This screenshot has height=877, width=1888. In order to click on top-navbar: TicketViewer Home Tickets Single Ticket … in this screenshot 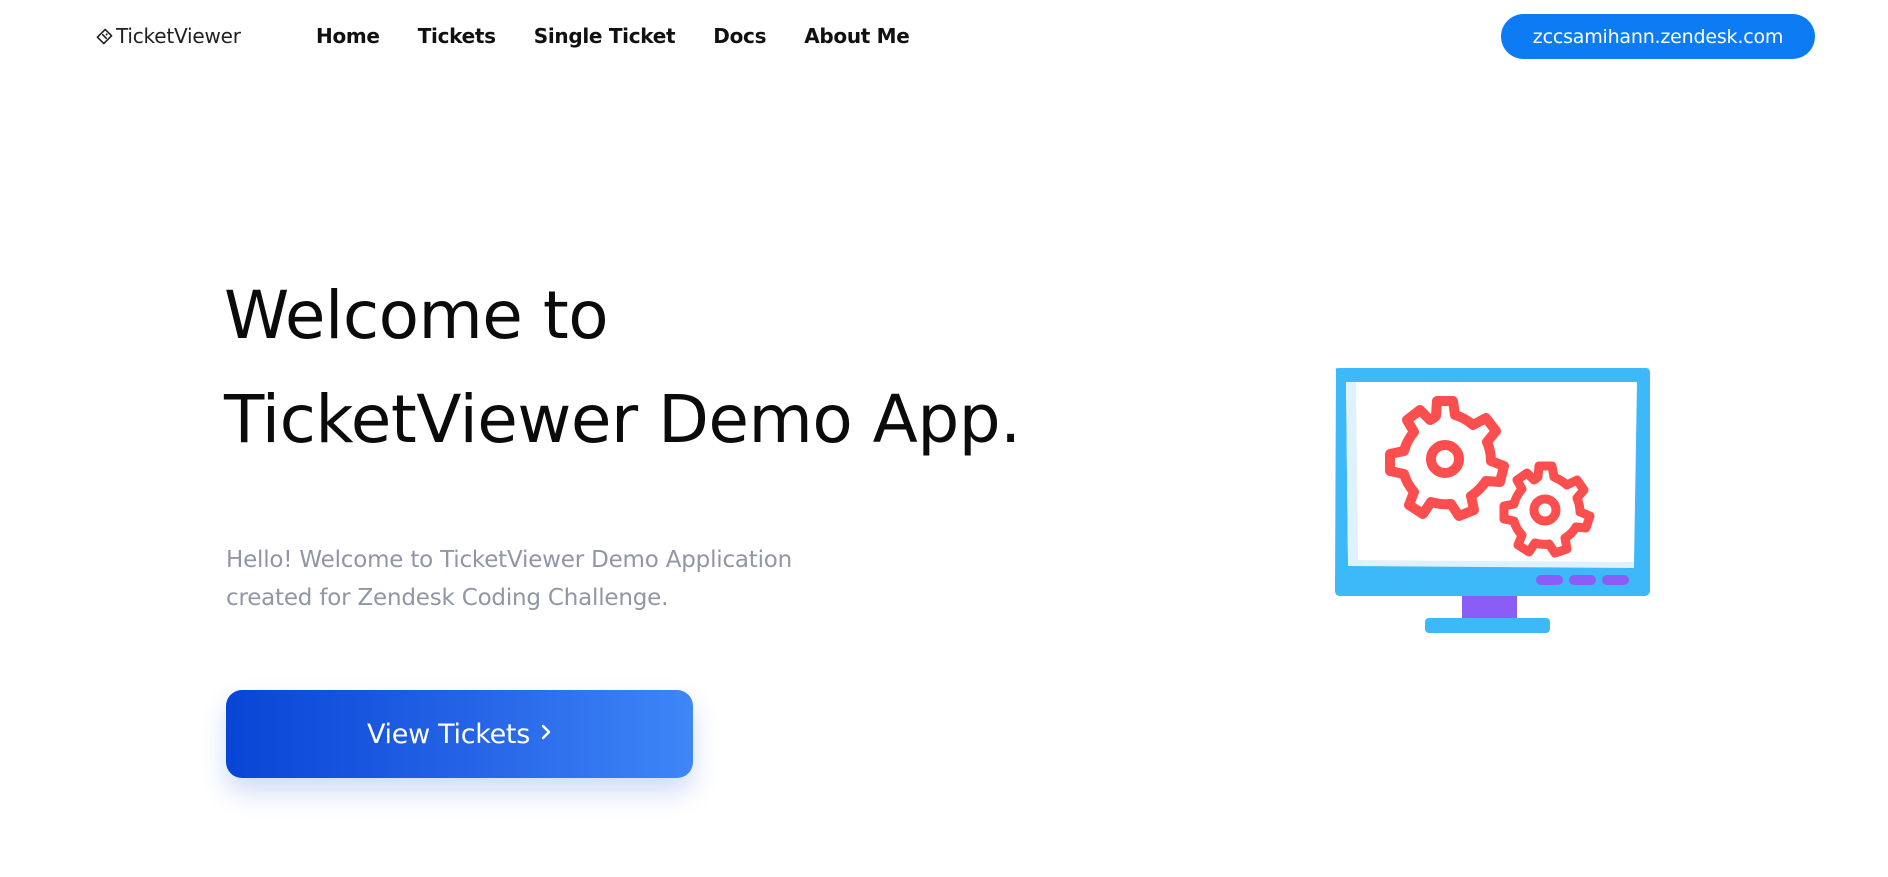, I will do `click(944, 37)`.